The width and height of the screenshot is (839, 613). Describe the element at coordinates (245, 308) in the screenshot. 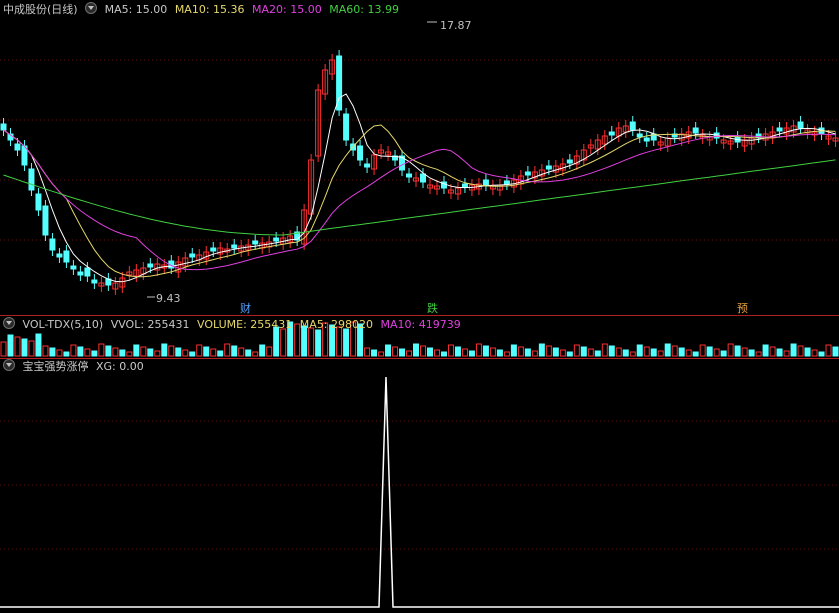

I see `event-marker-cai: 财` at that location.